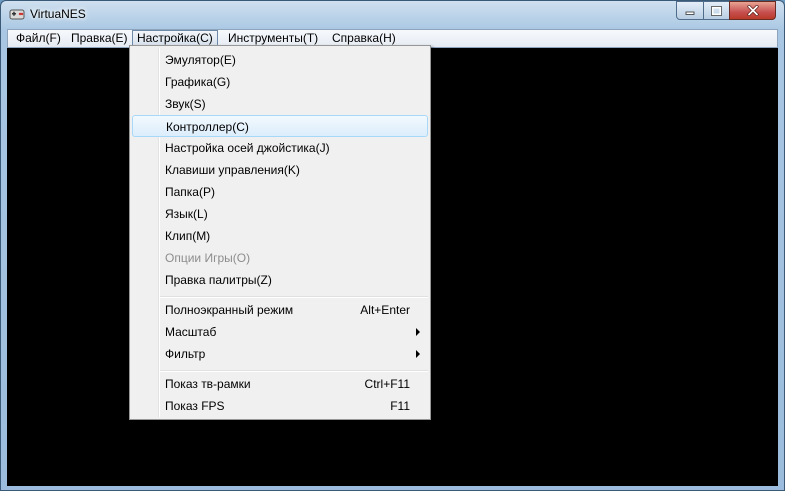 The height and width of the screenshot is (491, 785). What do you see at coordinates (208, 258) in the screenshot?
I see `menu-item-label: Опции Игры(O)` at bounding box center [208, 258].